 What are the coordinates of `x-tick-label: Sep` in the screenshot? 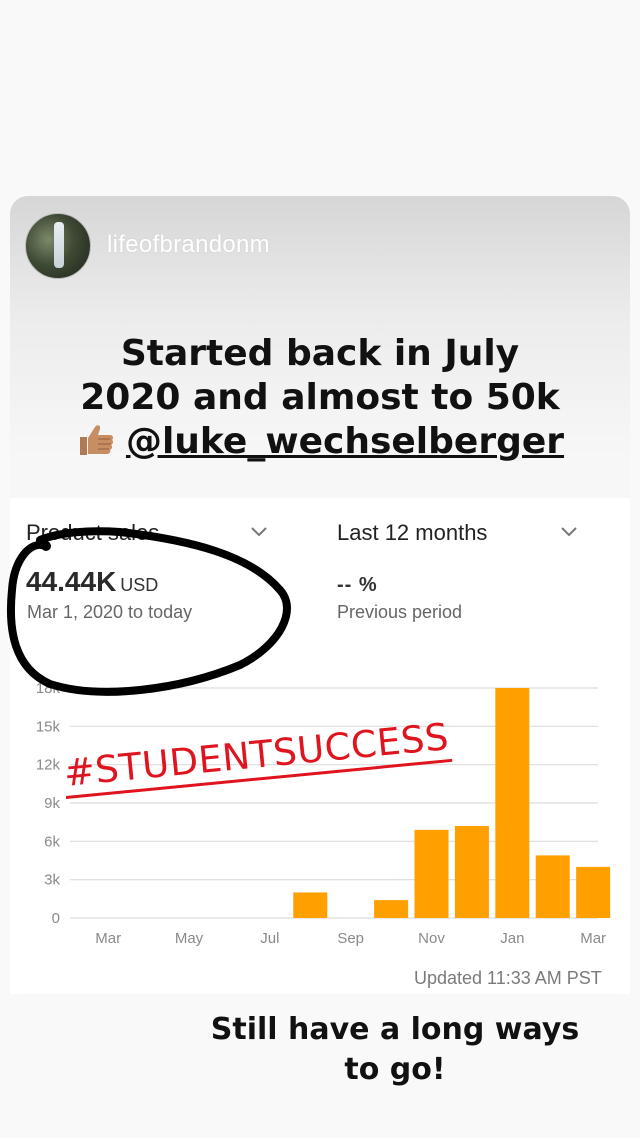 It's located at (350, 938).